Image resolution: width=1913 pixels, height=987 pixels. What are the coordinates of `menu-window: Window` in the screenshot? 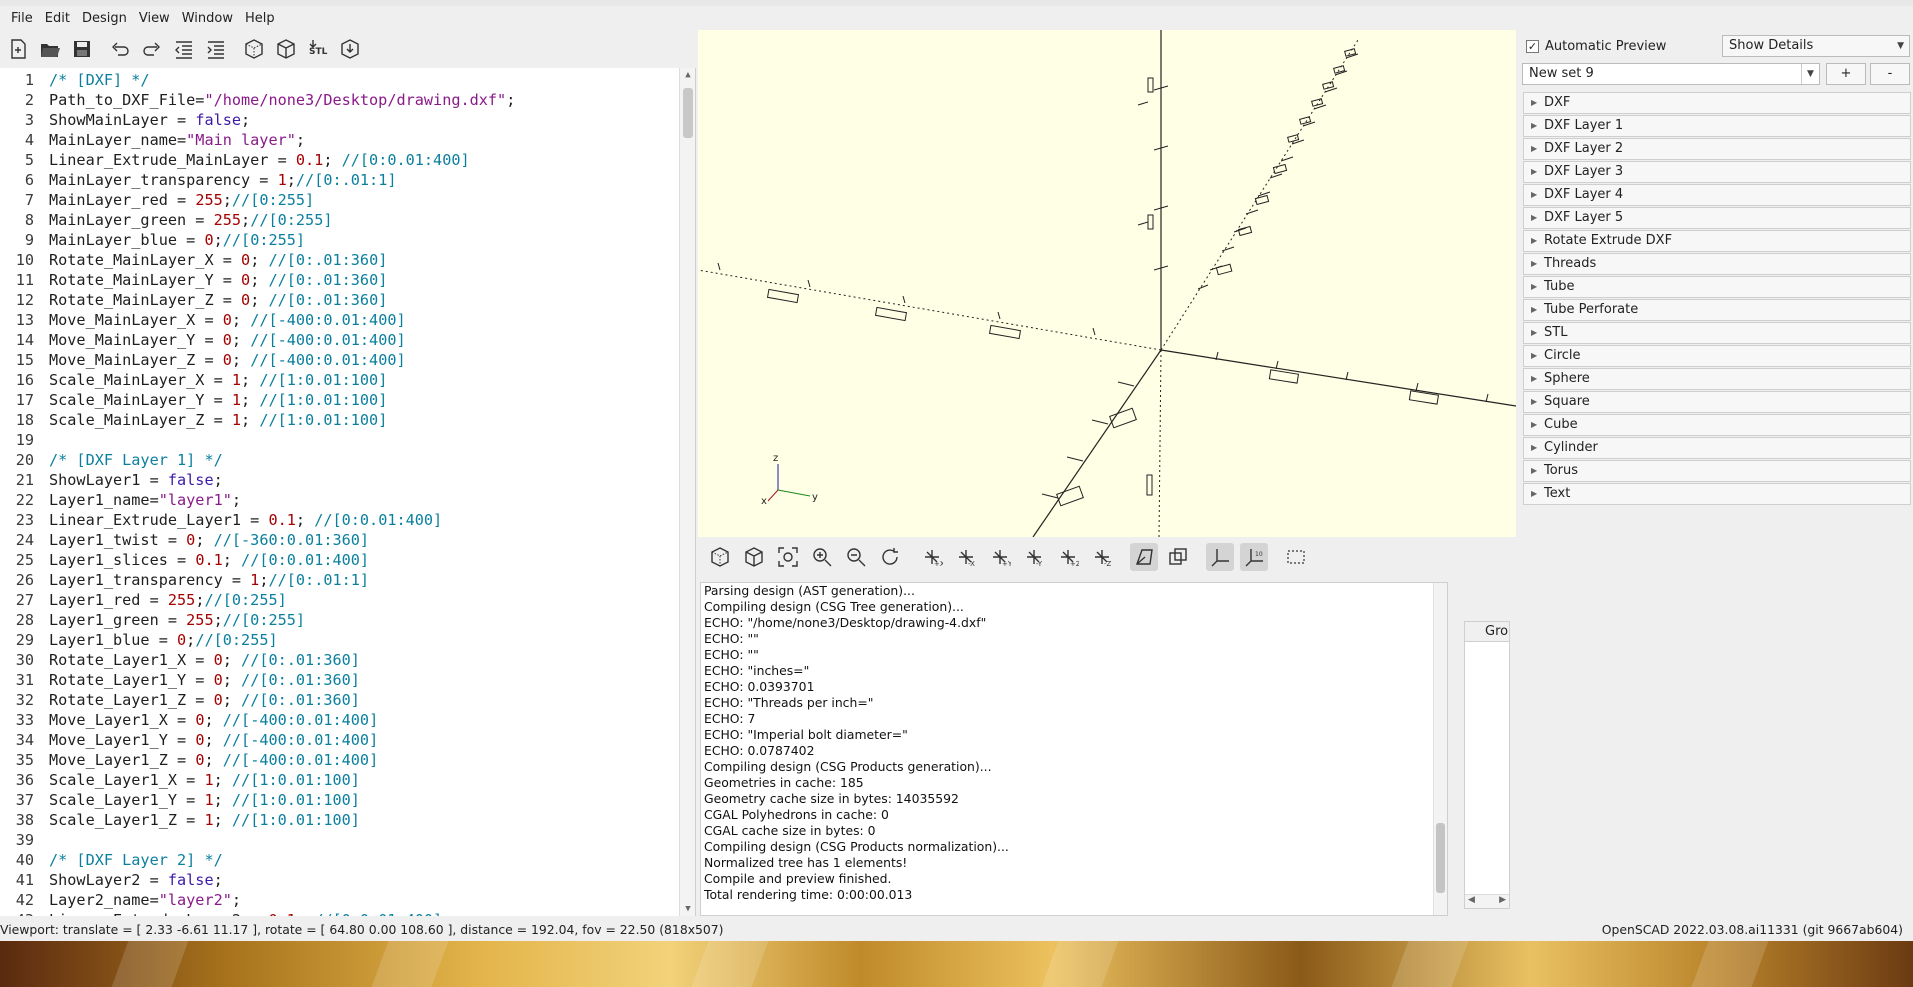 It's located at (207, 18).